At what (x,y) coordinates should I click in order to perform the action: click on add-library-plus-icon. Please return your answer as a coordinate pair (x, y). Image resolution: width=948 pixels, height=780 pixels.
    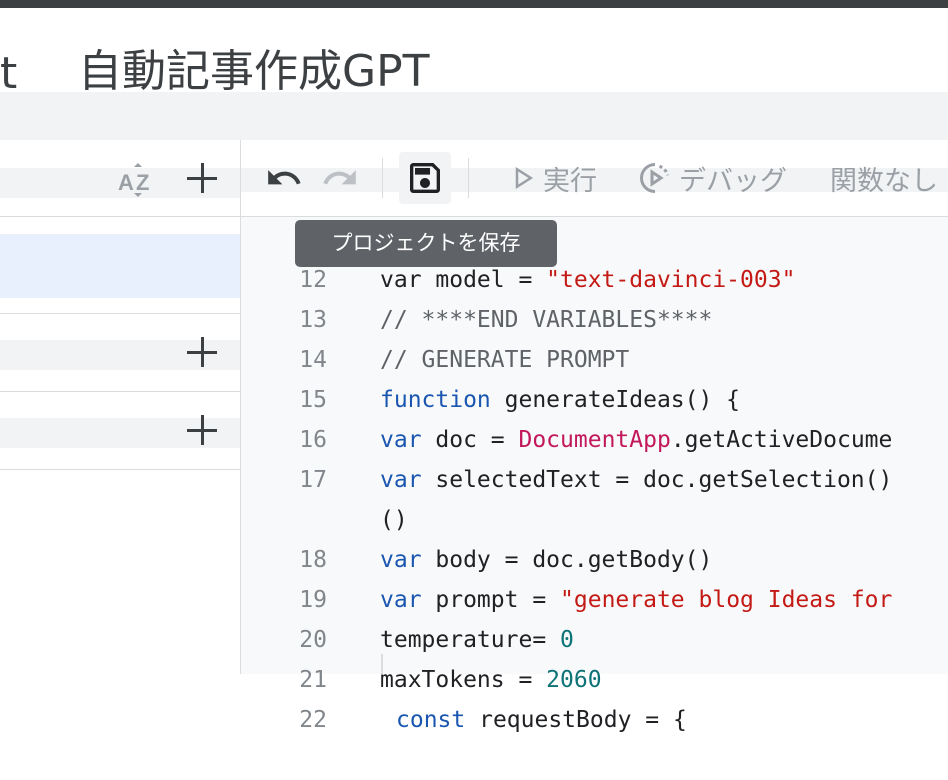
    Looking at the image, I should click on (202, 352).